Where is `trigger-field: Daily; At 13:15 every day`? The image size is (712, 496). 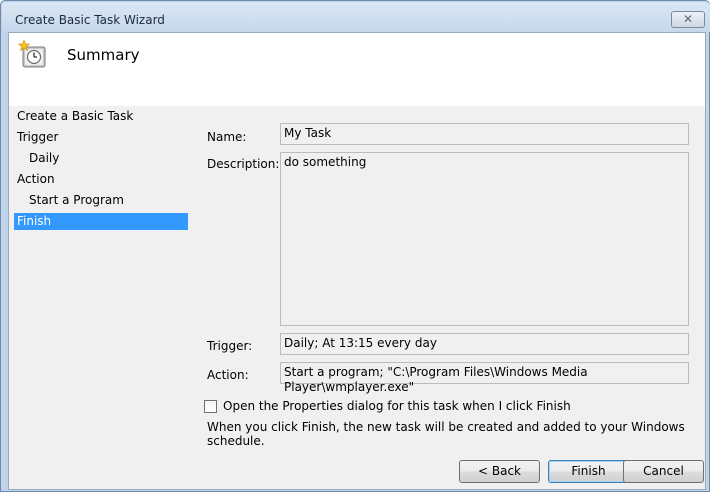 trigger-field: Daily; At 13:15 every day is located at coordinates (484, 344).